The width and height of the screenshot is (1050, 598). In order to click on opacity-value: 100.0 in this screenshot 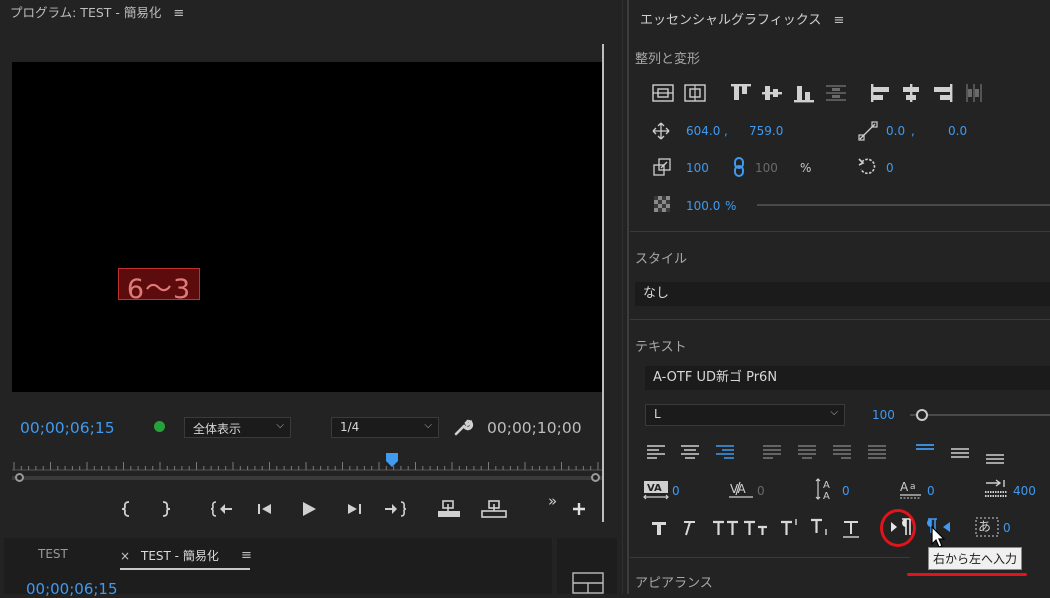, I will do `click(703, 206)`.